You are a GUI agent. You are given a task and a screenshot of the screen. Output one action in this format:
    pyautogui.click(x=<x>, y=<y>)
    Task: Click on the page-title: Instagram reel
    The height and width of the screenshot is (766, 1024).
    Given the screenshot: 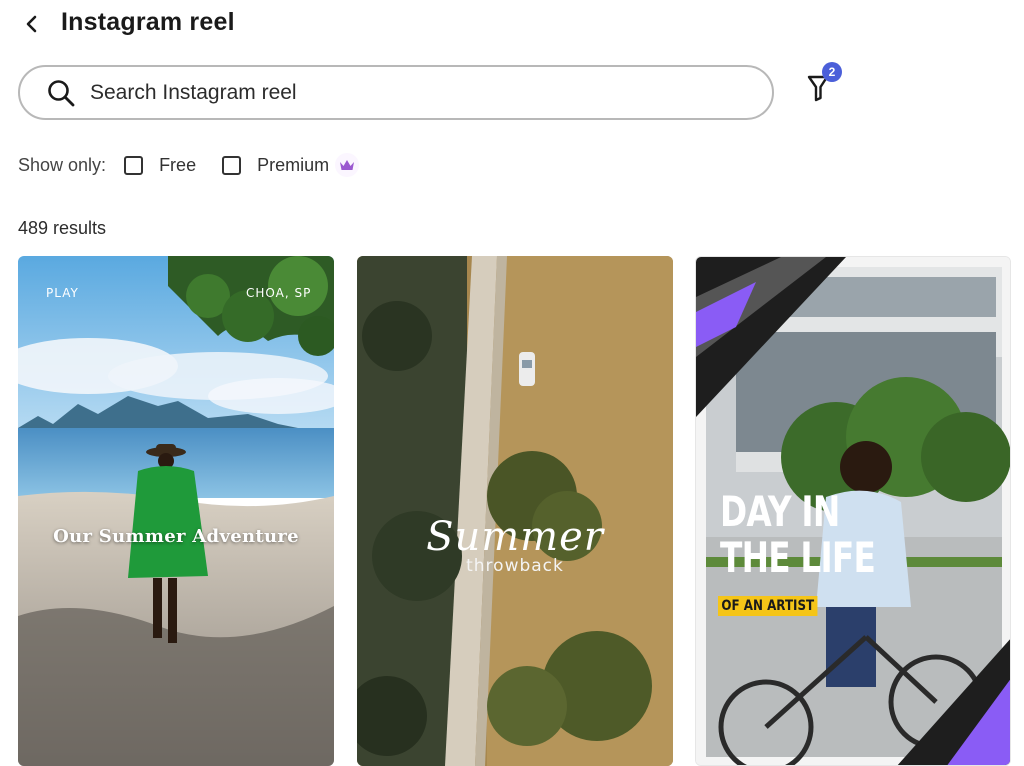 What is the action you would take?
    pyautogui.click(x=148, y=22)
    